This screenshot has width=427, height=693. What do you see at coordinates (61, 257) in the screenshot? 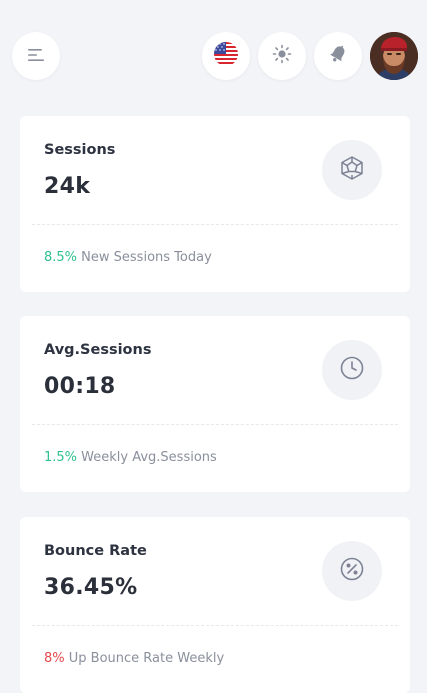
I see `change-percent: 8.5%` at bounding box center [61, 257].